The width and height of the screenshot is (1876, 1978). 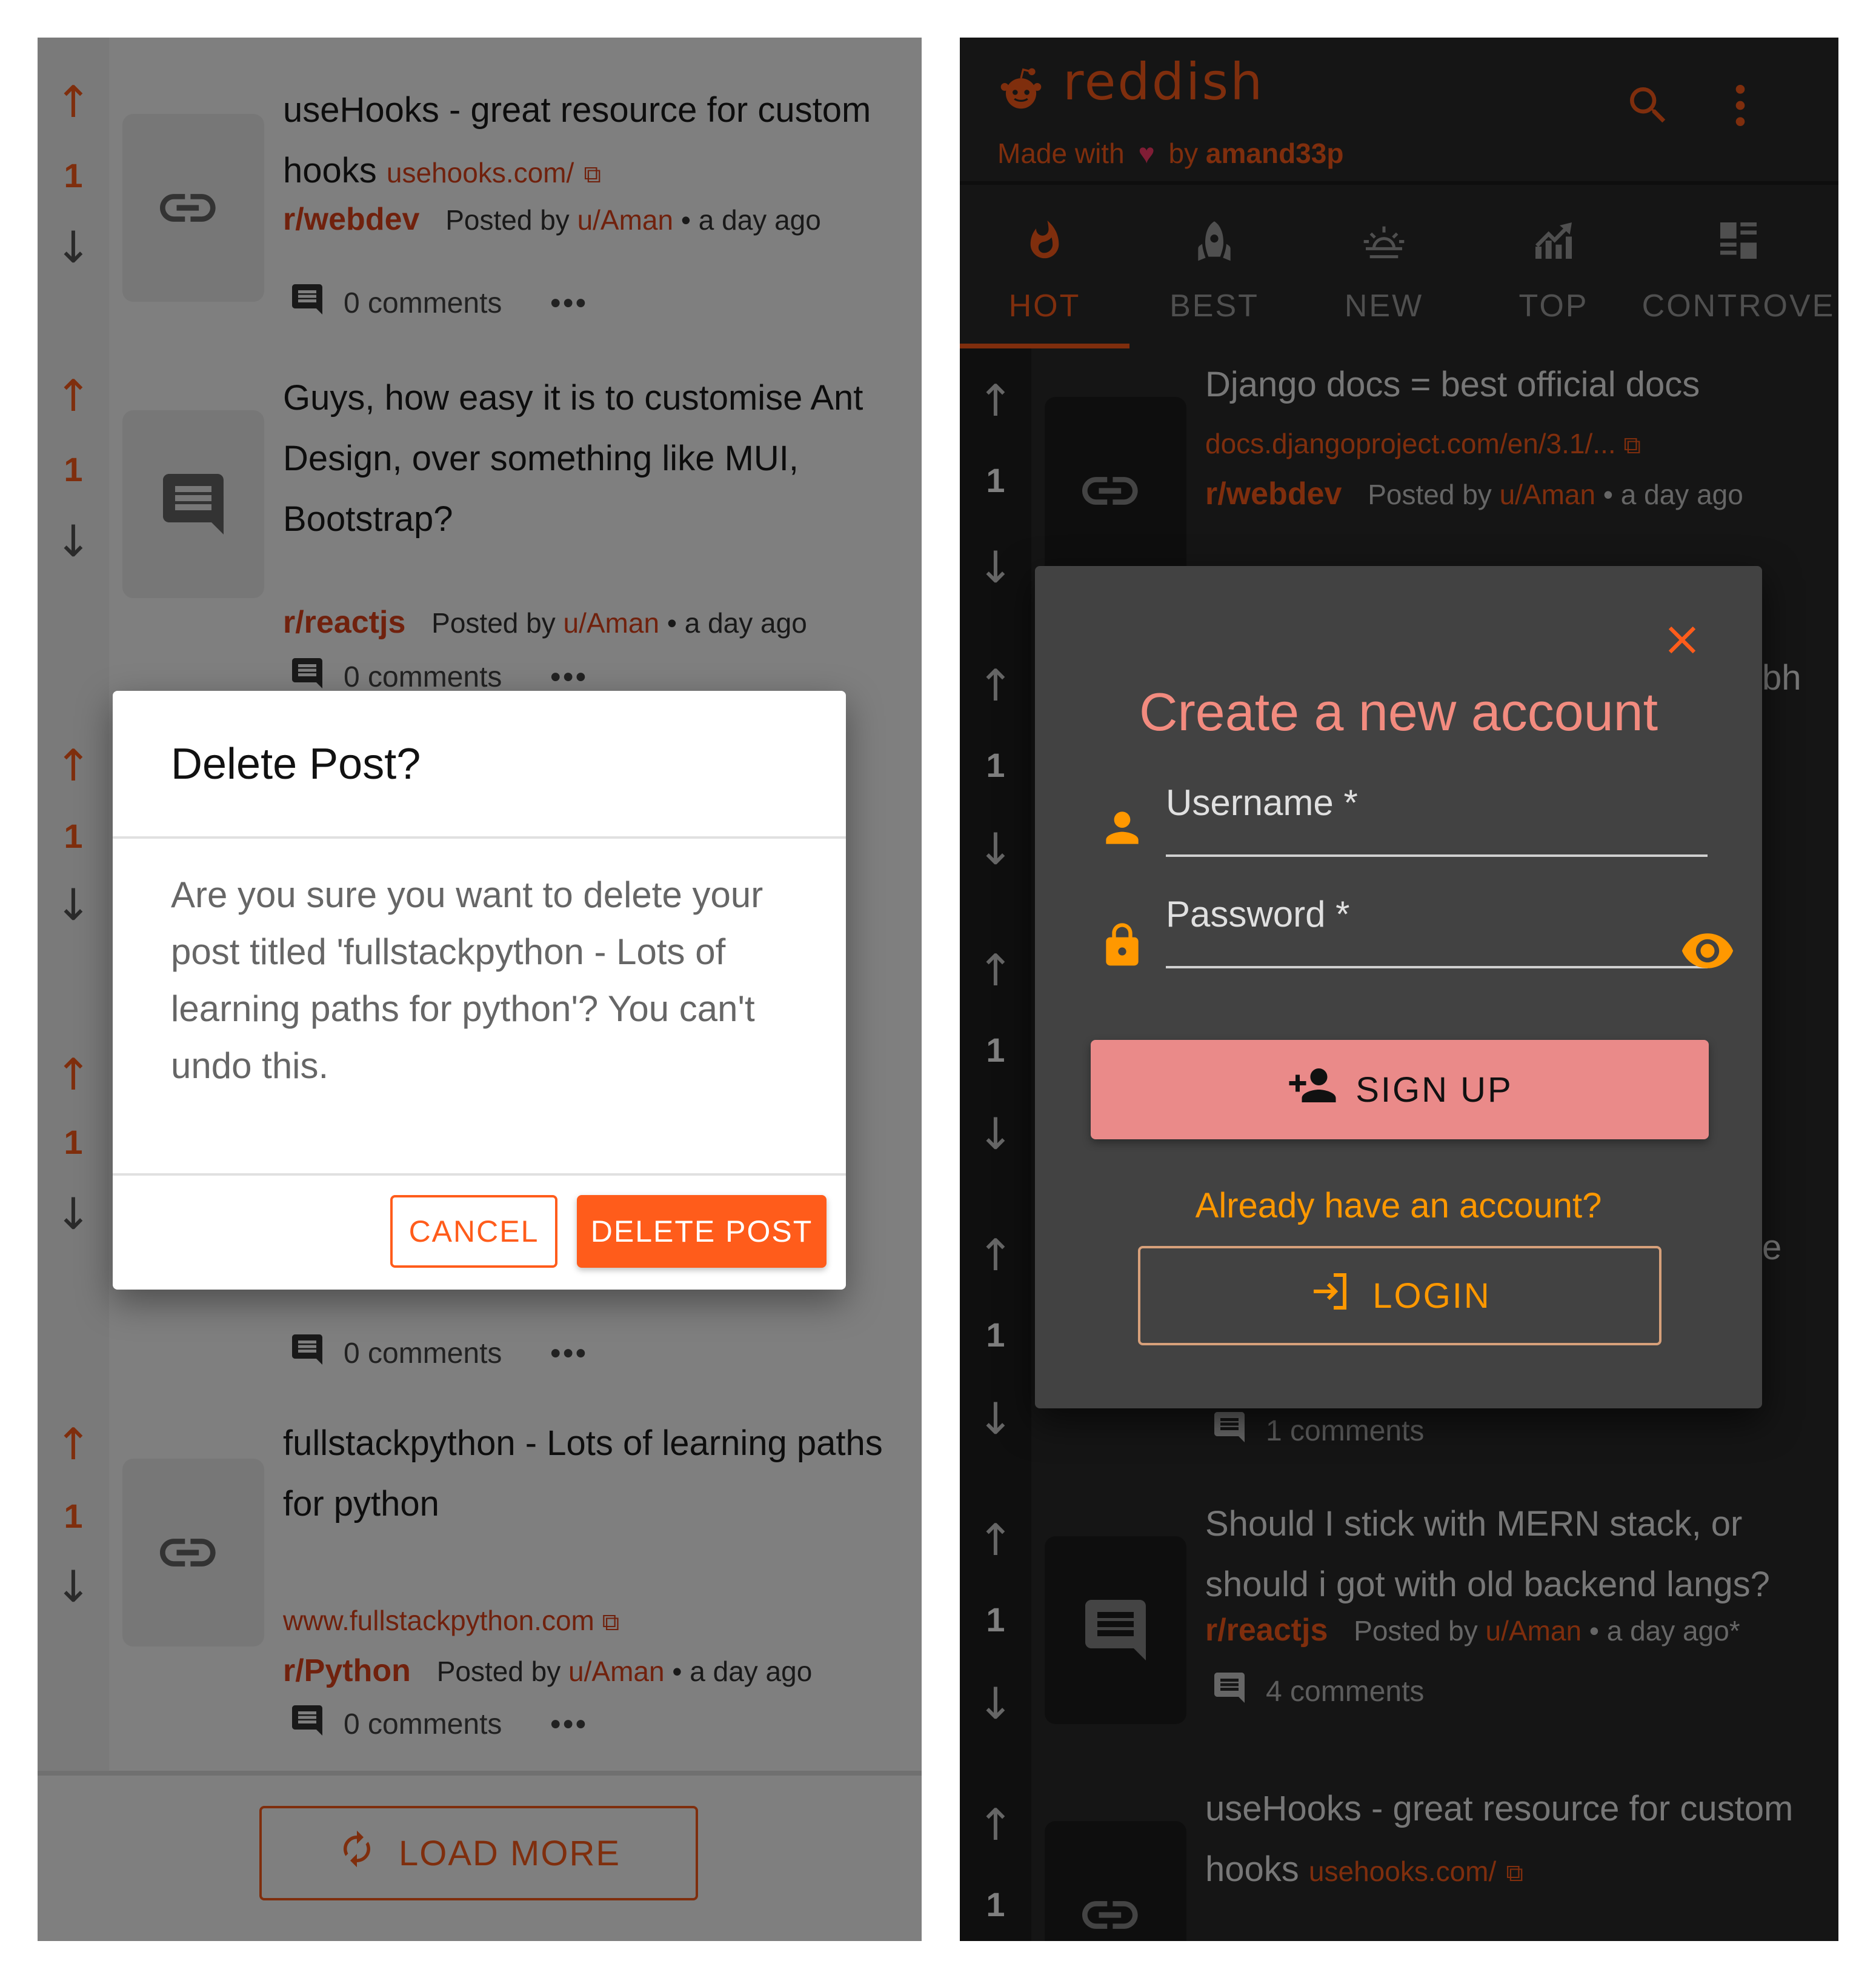 I want to click on dialog-title: Delete Post?, so click(x=296, y=764).